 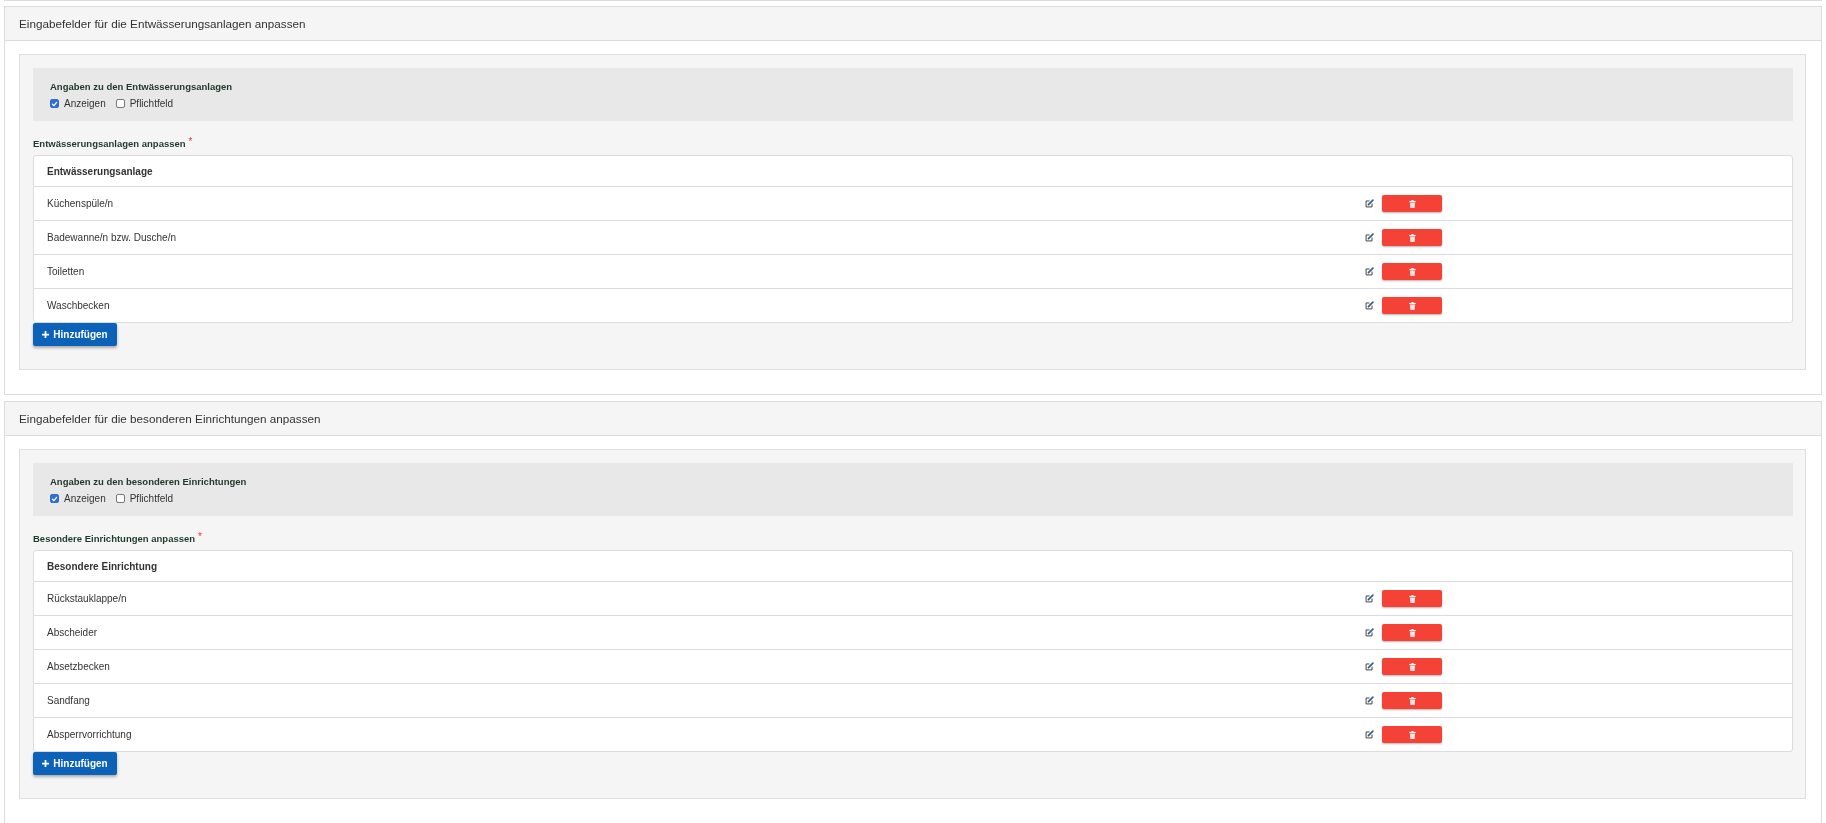 I want to click on column-header: Besondere Einrichtung, so click(x=102, y=566).